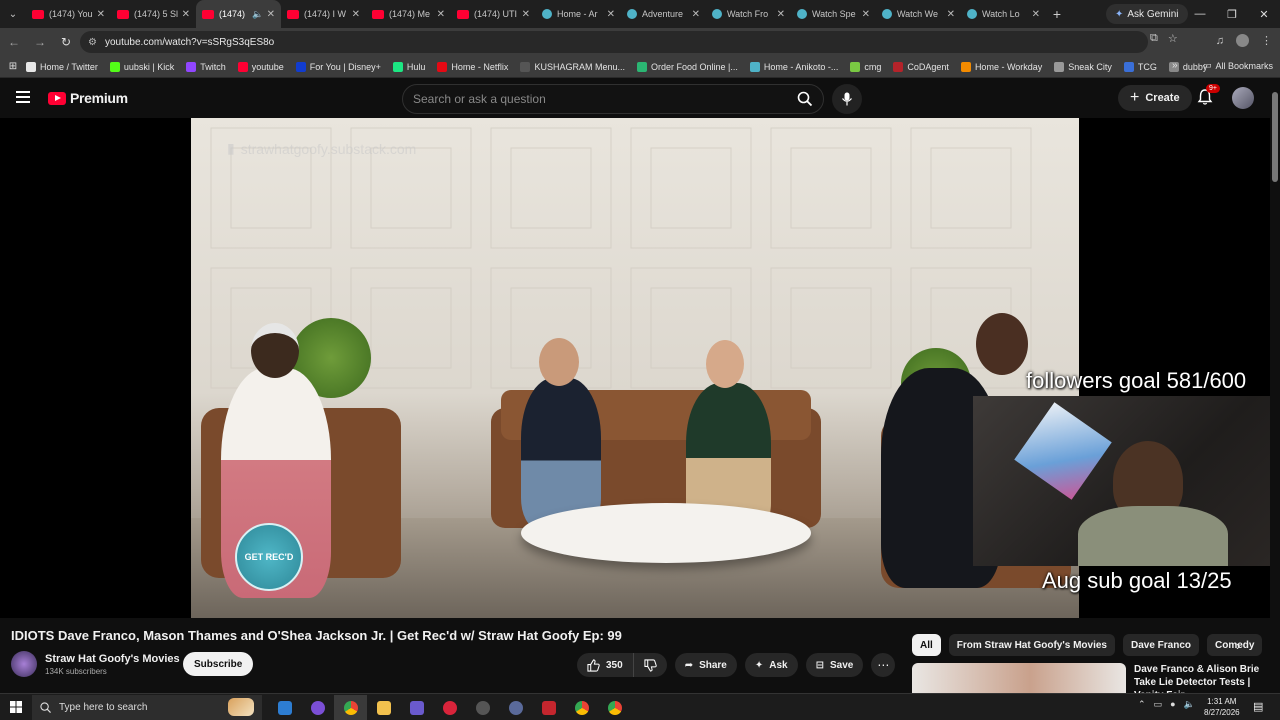  I want to click on minimize-icon: —, so click(1200, 14).